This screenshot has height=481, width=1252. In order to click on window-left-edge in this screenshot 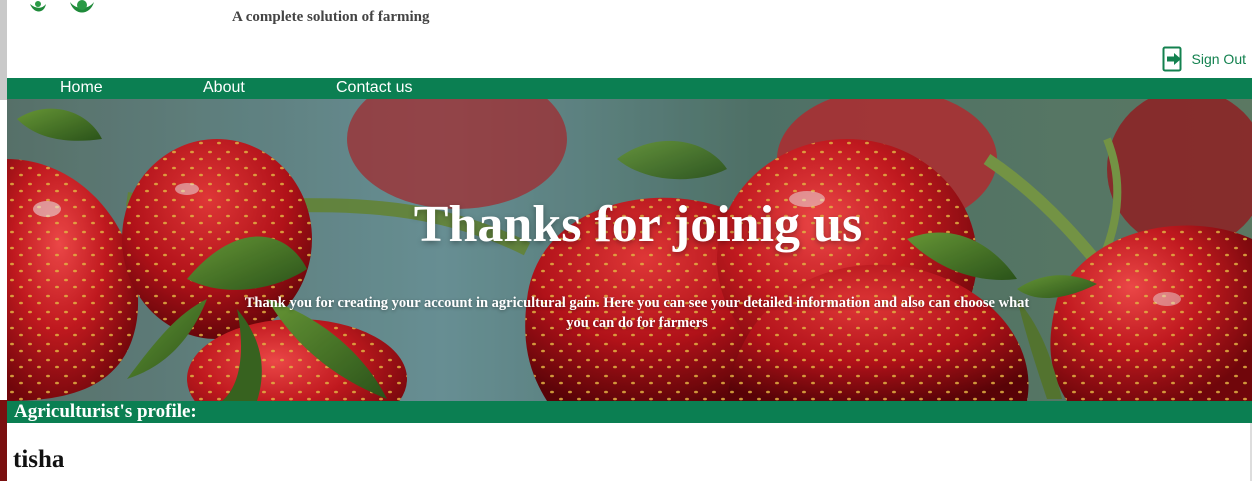, I will do `click(3, 50)`.